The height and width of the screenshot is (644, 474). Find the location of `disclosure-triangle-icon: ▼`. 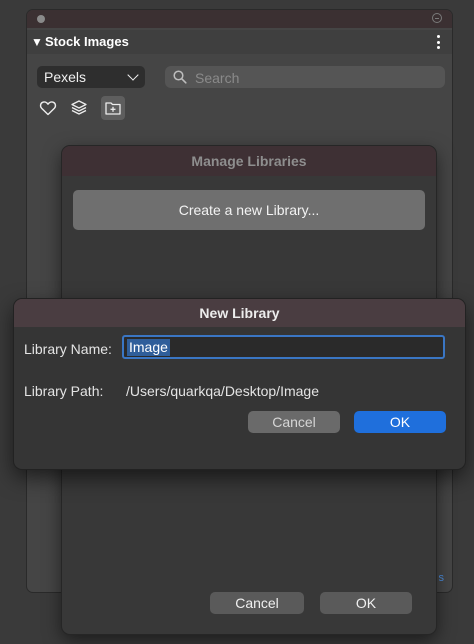

disclosure-triangle-icon: ▼ is located at coordinates (37, 42).